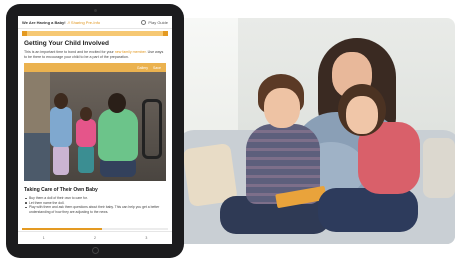  I want to click on photo-girl-legs, so click(368, 210).